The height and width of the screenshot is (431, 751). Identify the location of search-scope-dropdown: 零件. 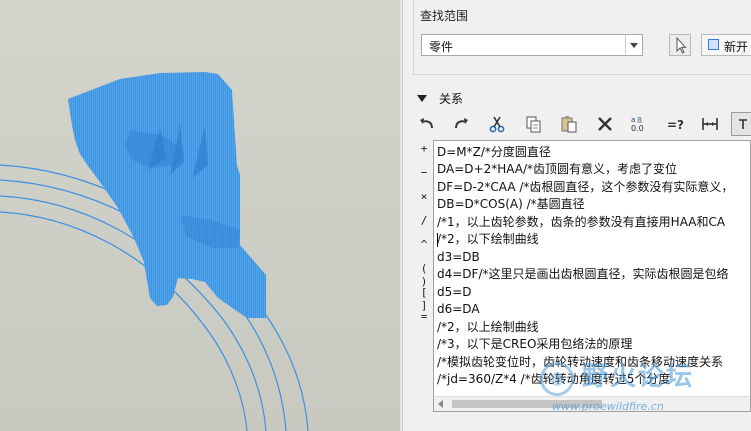
(532, 45).